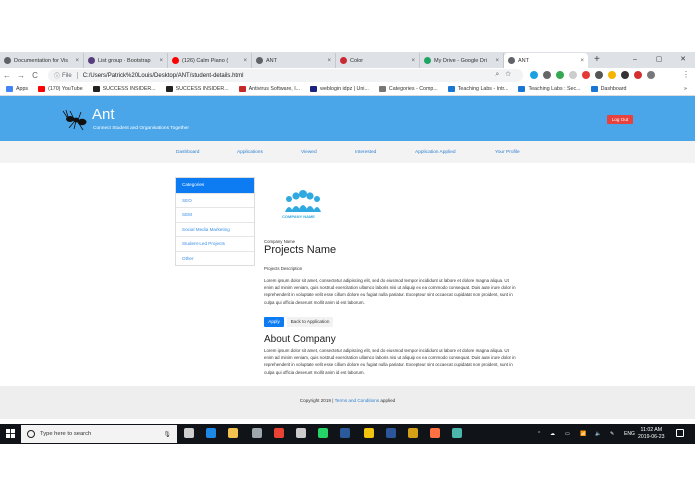 The height and width of the screenshot is (494, 695). What do you see at coordinates (126, 60) in the screenshot?
I see `browser-tab: List group · Bootstrap ×` at bounding box center [126, 60].